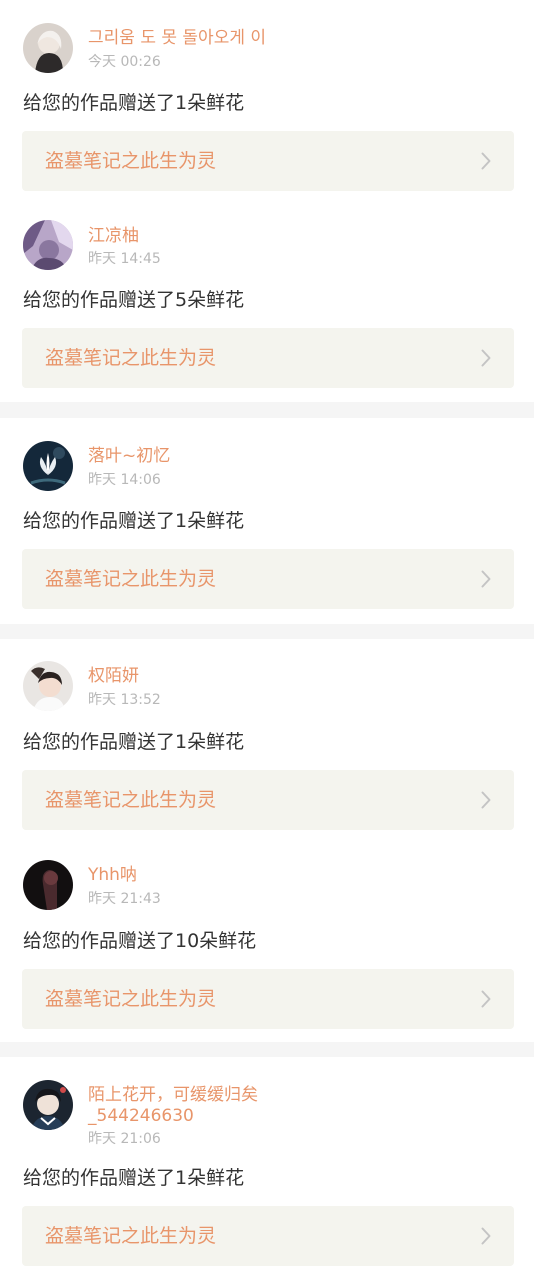 Image resolution: width=534 pixels, height=1280 pixels. I want to click on timestamp: 昨天 21:06, so click(124, 1139).